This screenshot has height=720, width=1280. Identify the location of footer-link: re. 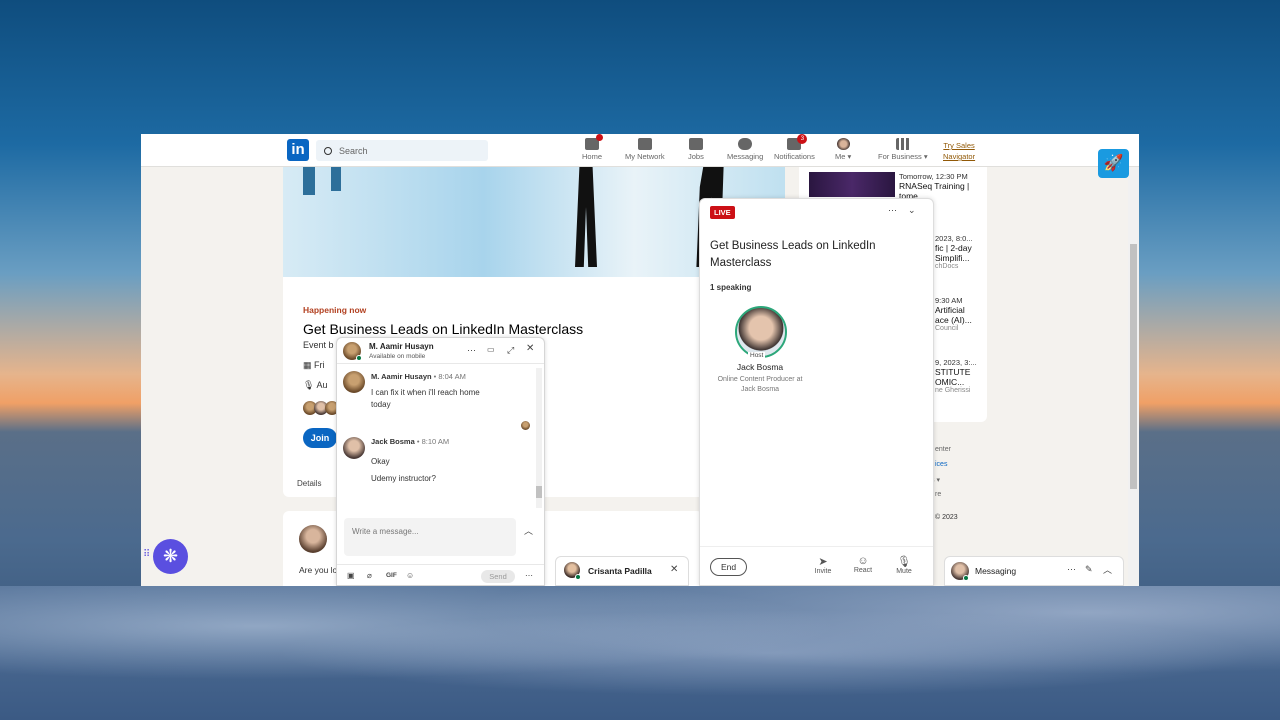
(938, 494).